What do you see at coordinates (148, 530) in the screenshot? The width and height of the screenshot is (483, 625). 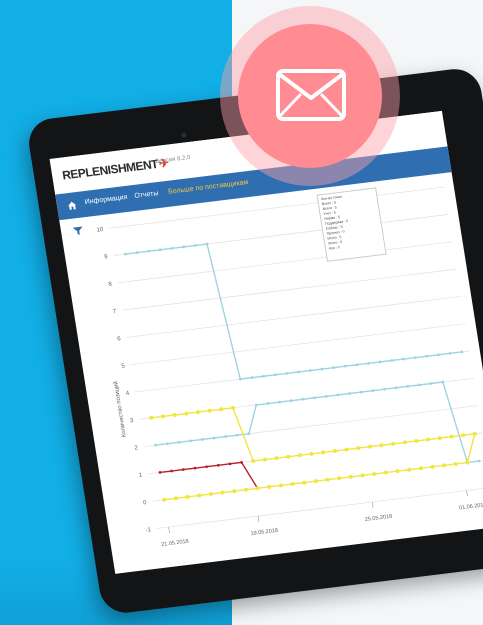 I see `y-tick-label: -1` at bounding box center [148, 530].